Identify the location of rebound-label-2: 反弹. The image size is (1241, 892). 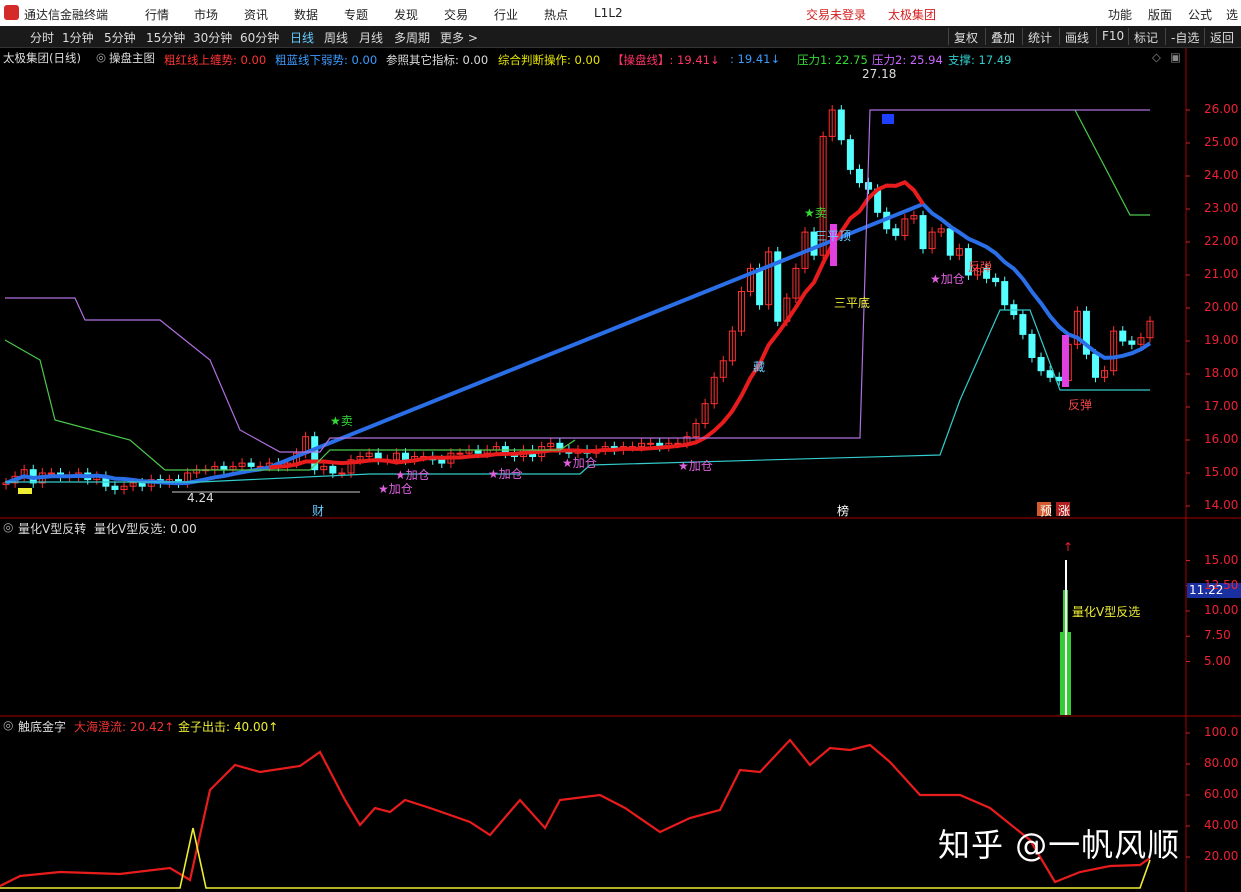
(1080, 405).